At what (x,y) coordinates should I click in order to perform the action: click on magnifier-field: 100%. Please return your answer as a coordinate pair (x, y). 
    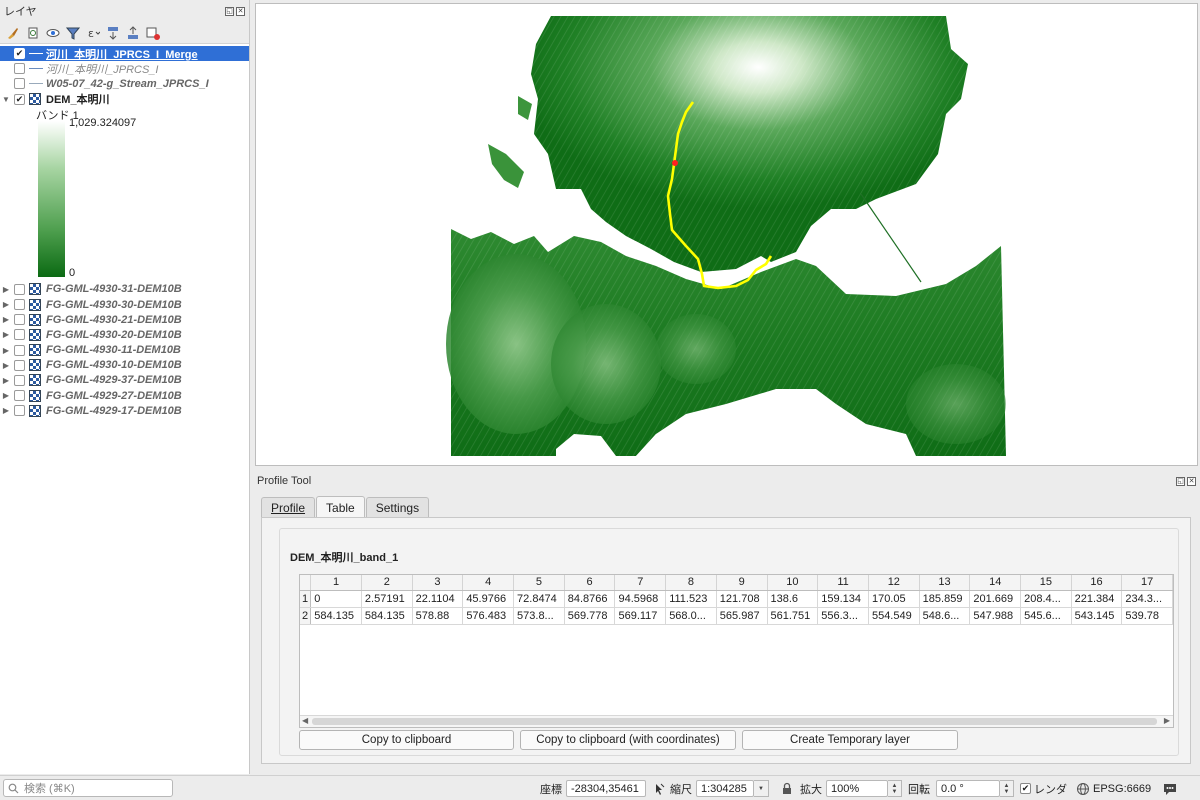
    Looking at the image, I should click on (857, 788).